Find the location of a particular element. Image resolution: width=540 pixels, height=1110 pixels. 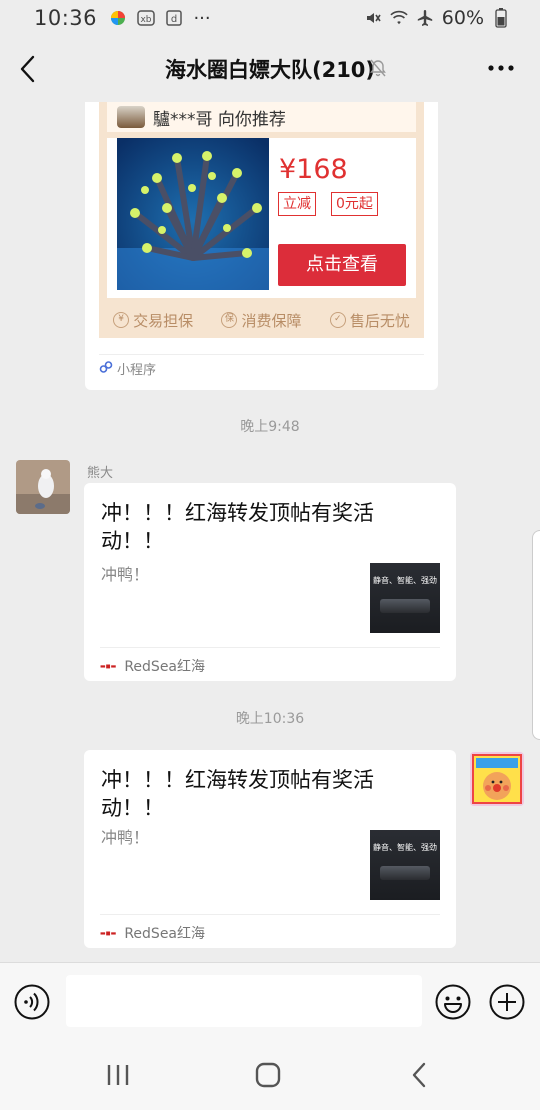

status-bar: 10:36 xb d ··· 60% is located at coordinates (270, 18).